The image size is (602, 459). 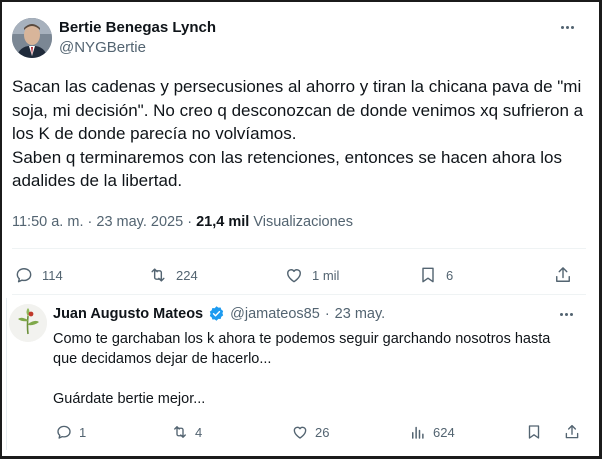 I want to click on views-label: Visualizaciones, so click(x=303, y=222).